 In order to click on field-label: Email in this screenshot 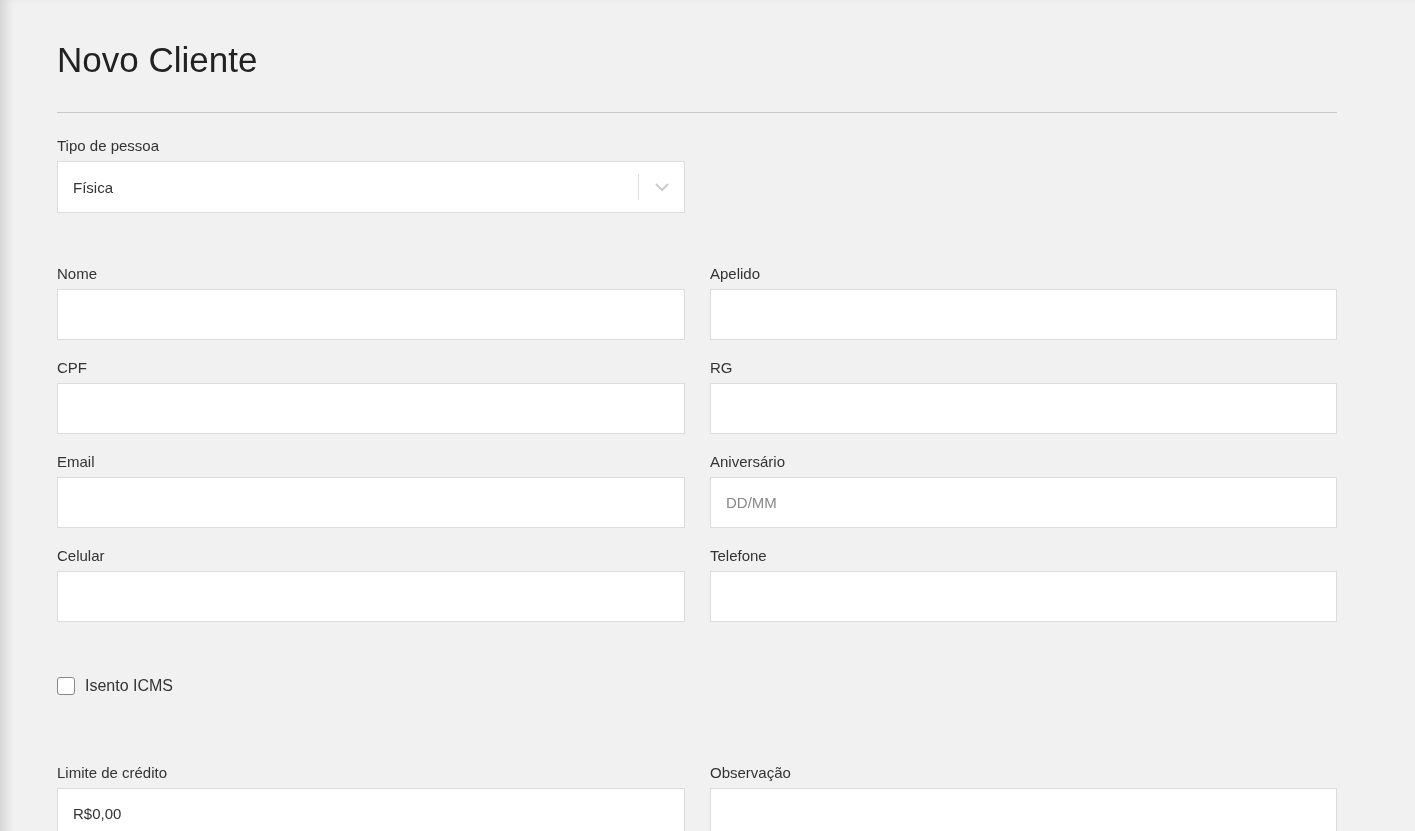, I will do `click(76, 462)`.